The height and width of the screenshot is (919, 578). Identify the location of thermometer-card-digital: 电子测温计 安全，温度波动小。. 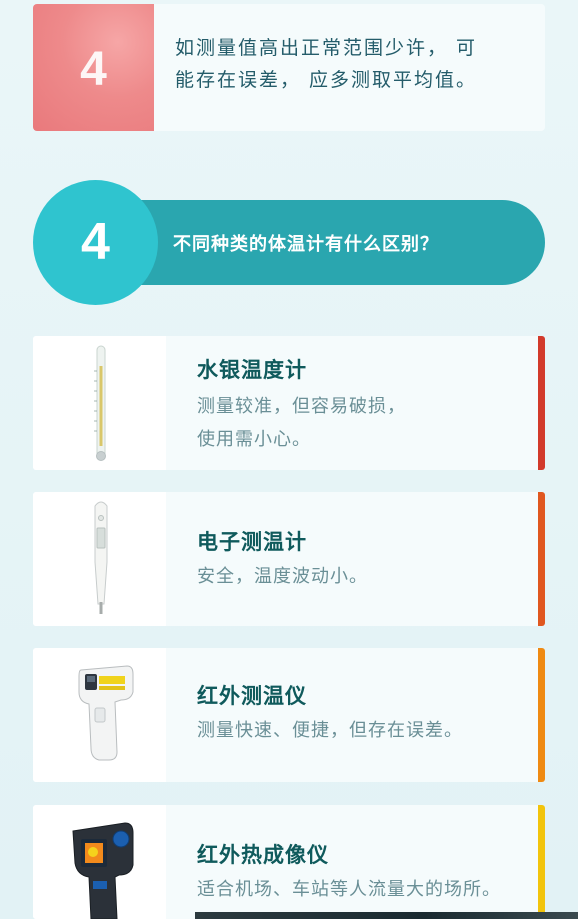
(289, 559).